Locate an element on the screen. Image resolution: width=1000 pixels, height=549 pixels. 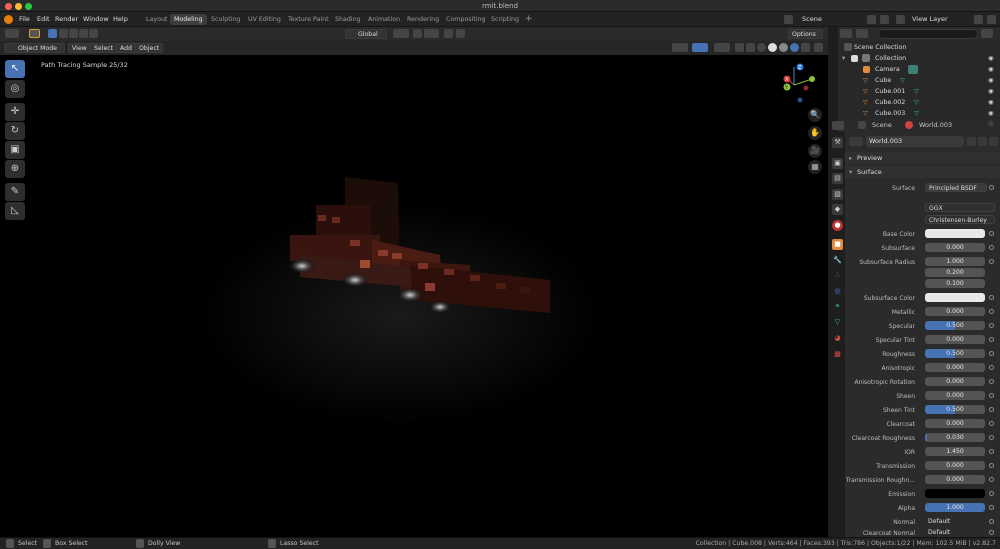
cursor-tool-icon: ◎ is located at coordinates (15, 89).